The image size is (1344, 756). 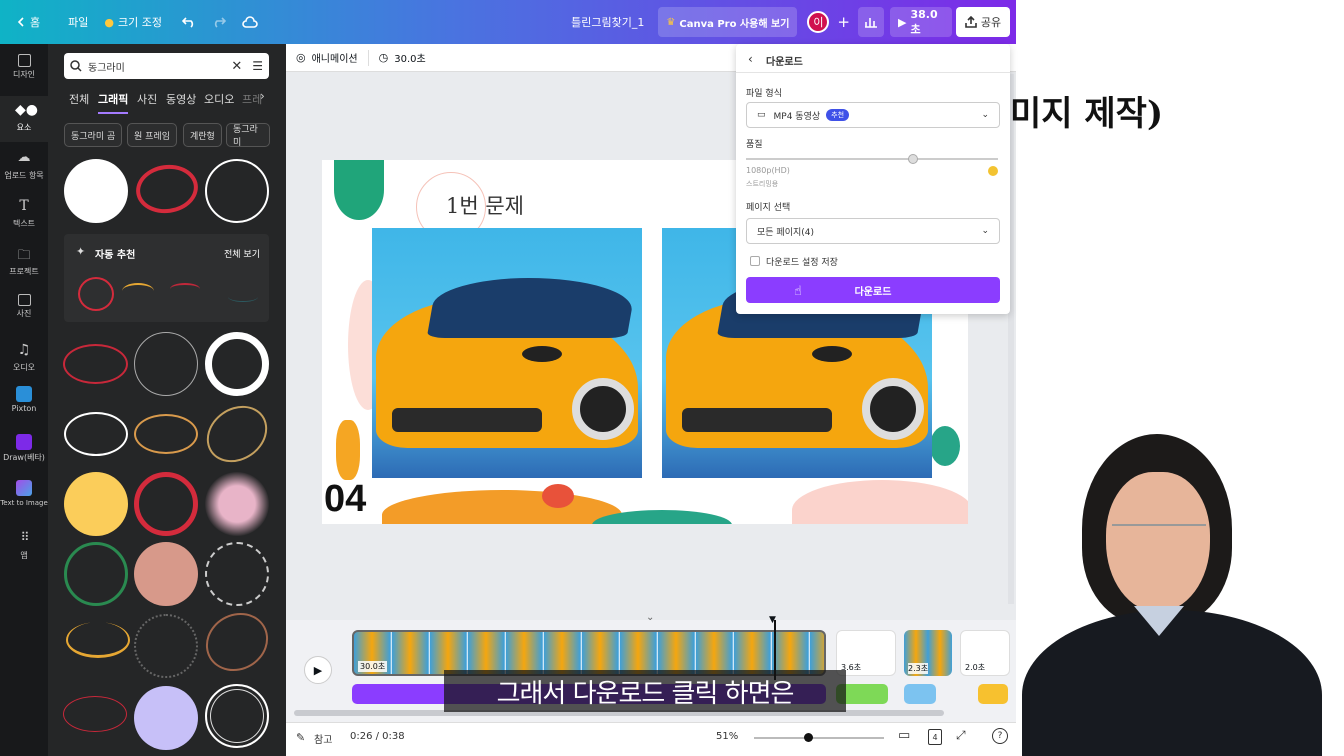 What do you see at coordinates (166, 574) in the screenshot?
I see `element-salmon-circle` at bounding box center [166, 574].